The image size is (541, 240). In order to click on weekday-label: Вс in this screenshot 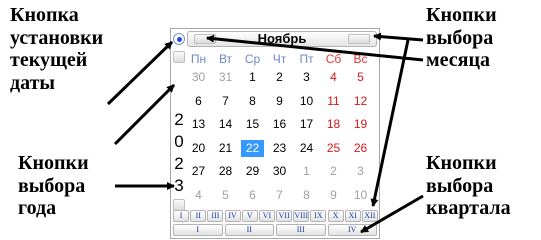, I will do `click(360, 59)`.